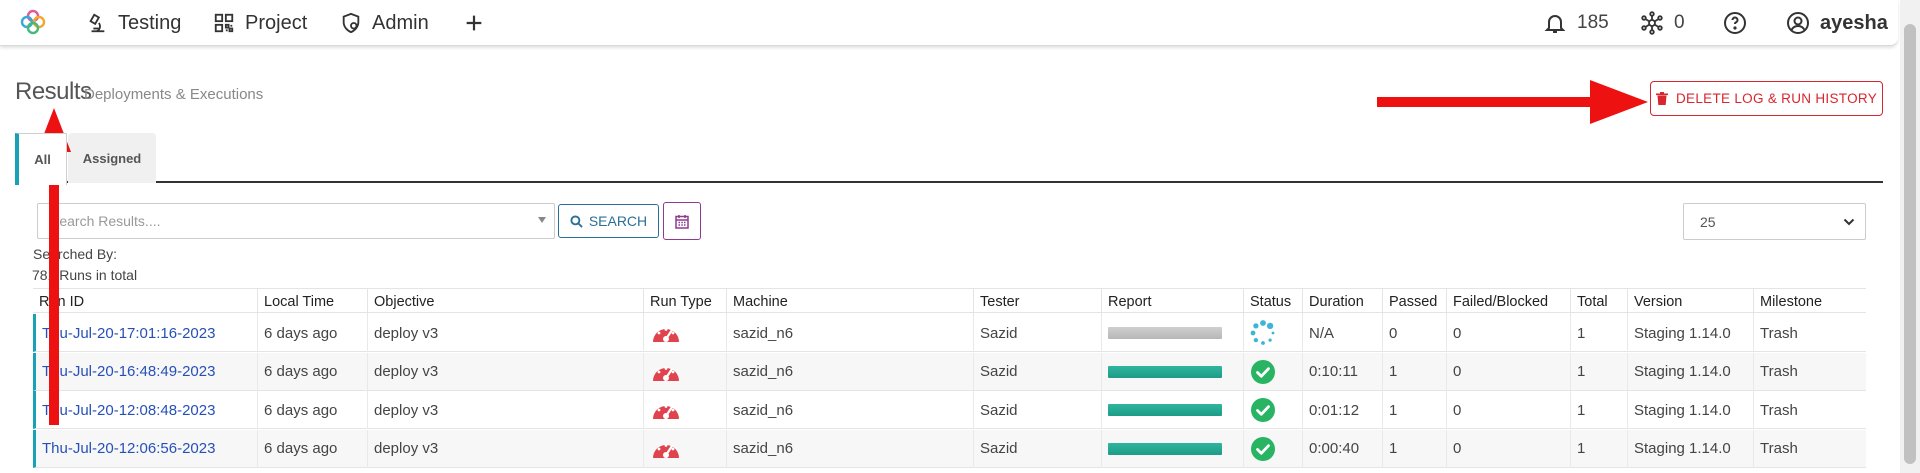 The height and width of the screenshot is (473, 1920). What do you see at coordinates (1414, 301) in the screenshot?
I see `col-passed: Passed` at bounding box center [1414, 301].